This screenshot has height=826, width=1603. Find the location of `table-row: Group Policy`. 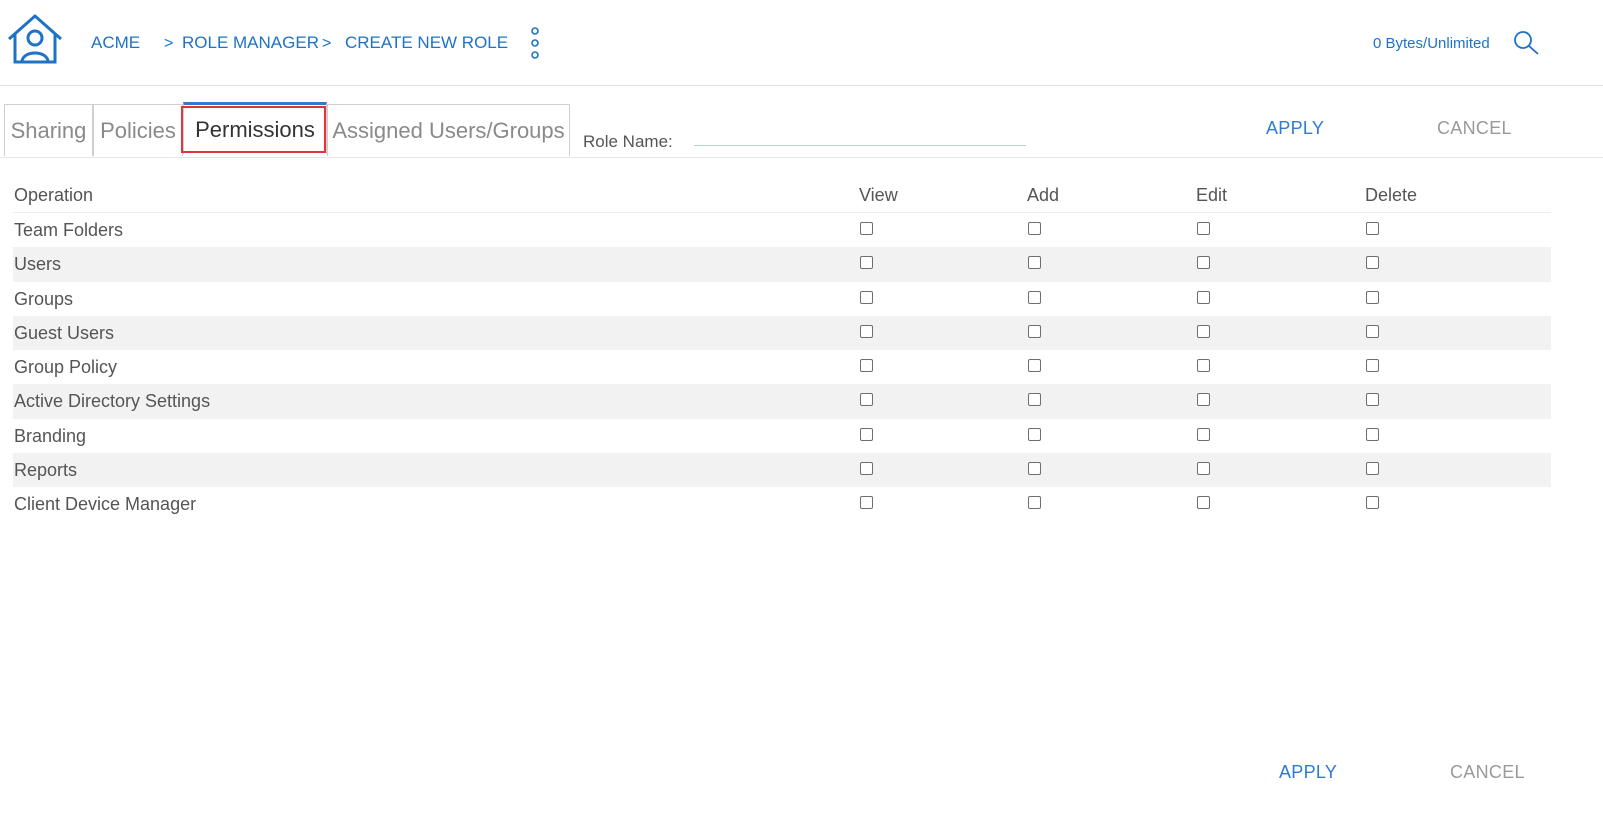

table-row: Group Policy is located at coordinates (782, 367).